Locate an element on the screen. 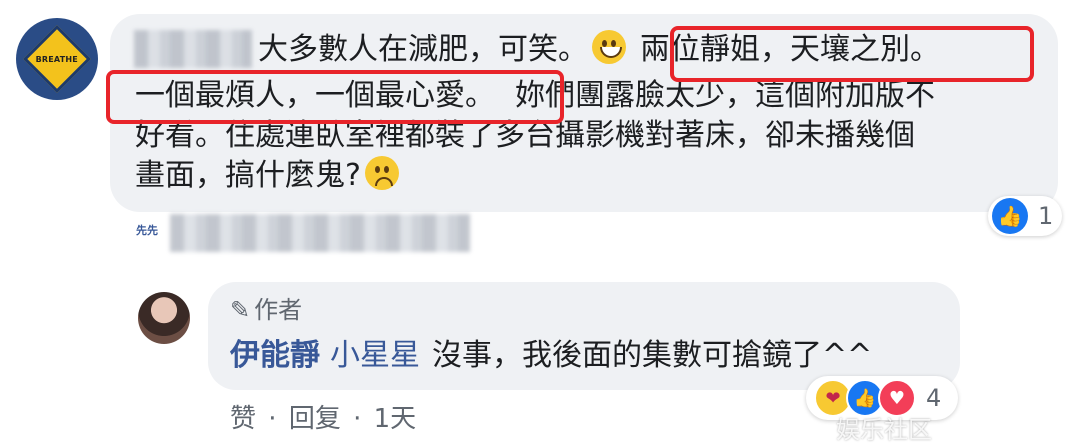  reply-mention-tag: 小星星 is located at coordinates (375, 355).